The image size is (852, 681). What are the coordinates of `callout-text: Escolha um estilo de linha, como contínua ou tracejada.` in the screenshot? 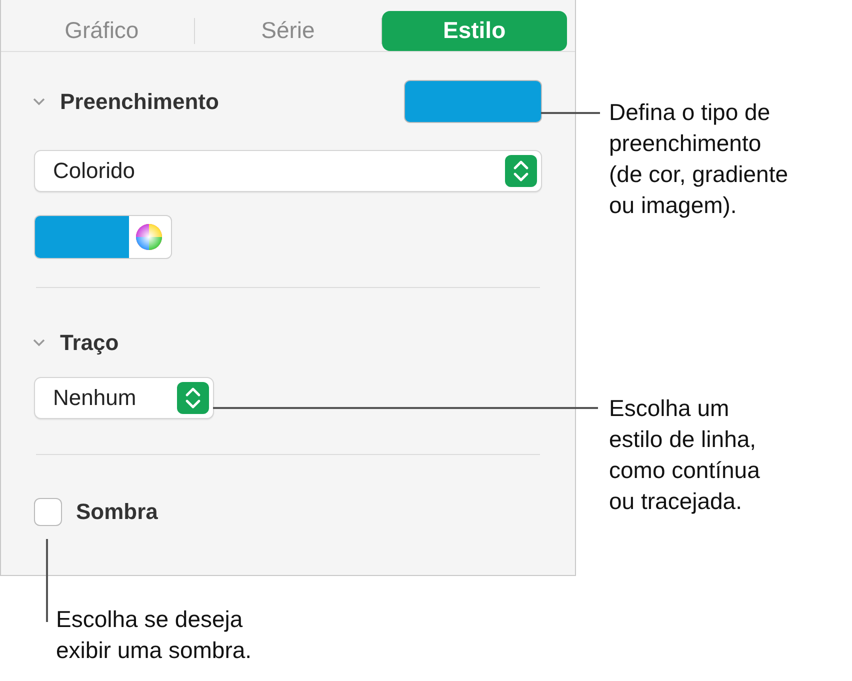 It's located at (684, 455).